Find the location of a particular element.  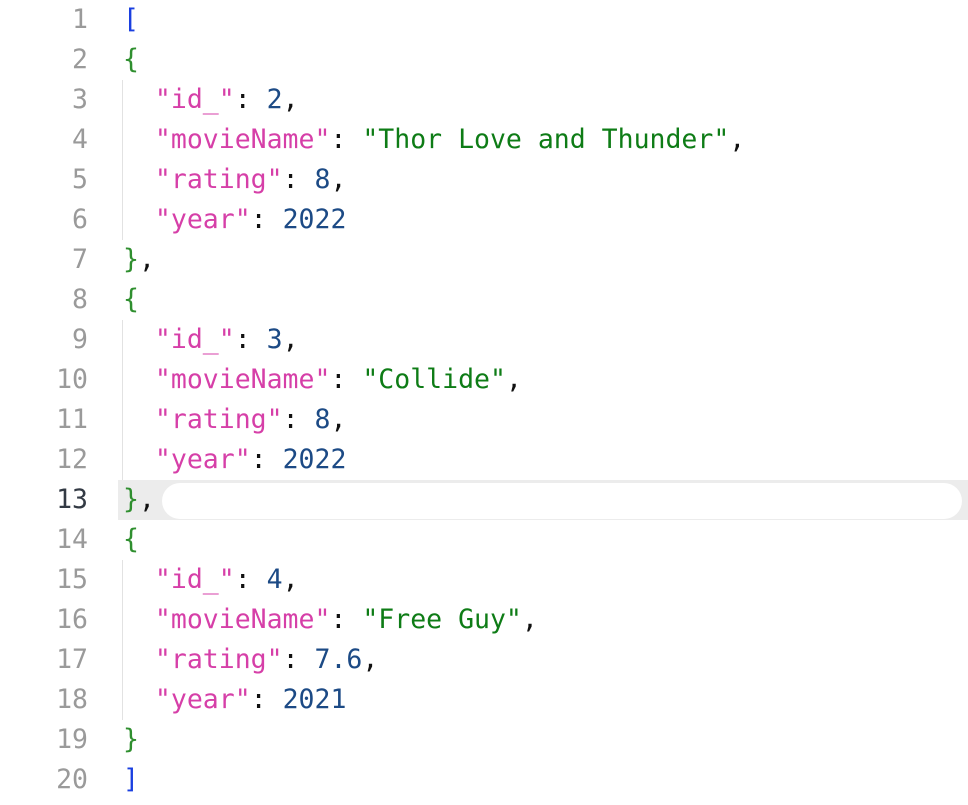

line-code: "year": 2022 is located at coordinates (234, 460).